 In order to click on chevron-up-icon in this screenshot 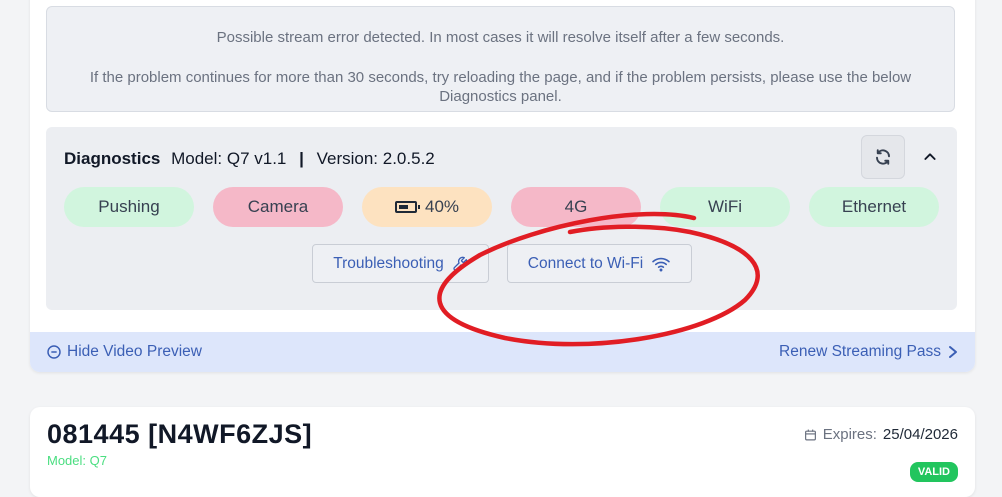, I will do `click(930, 156)`.